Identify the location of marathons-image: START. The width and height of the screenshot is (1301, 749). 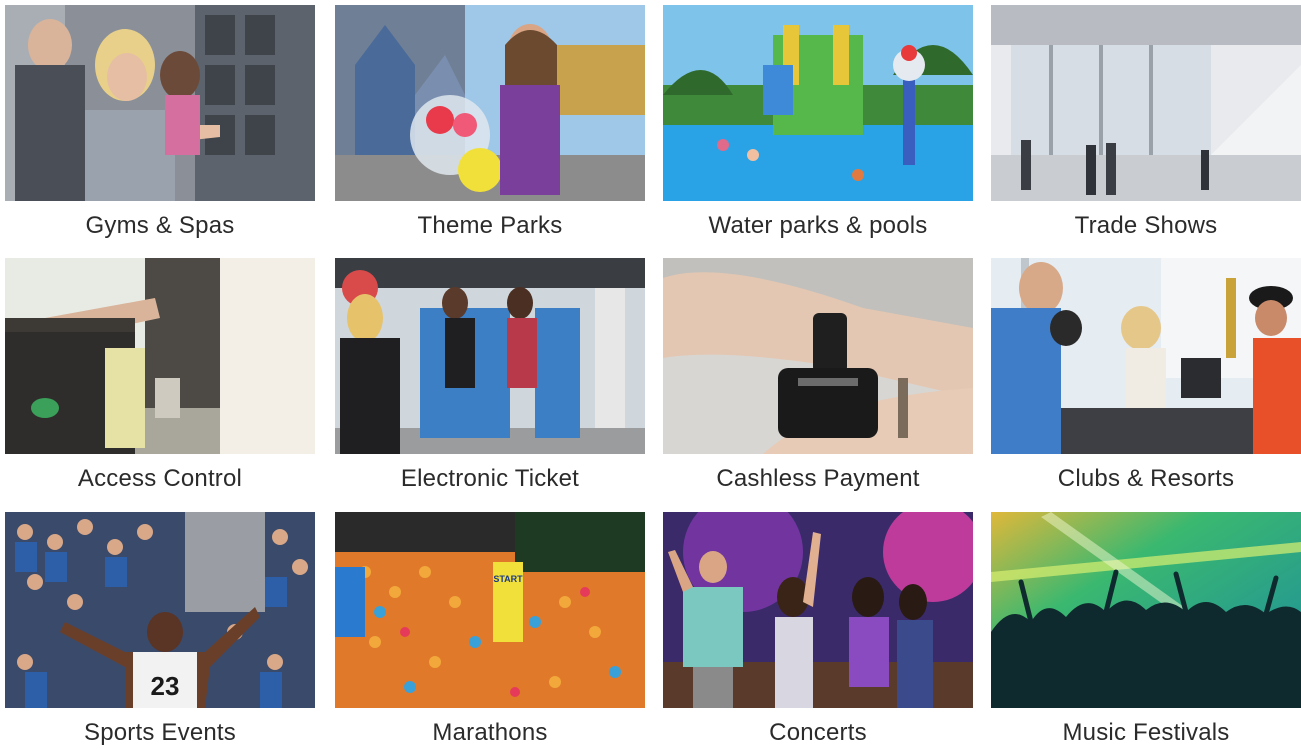
(490, 610).